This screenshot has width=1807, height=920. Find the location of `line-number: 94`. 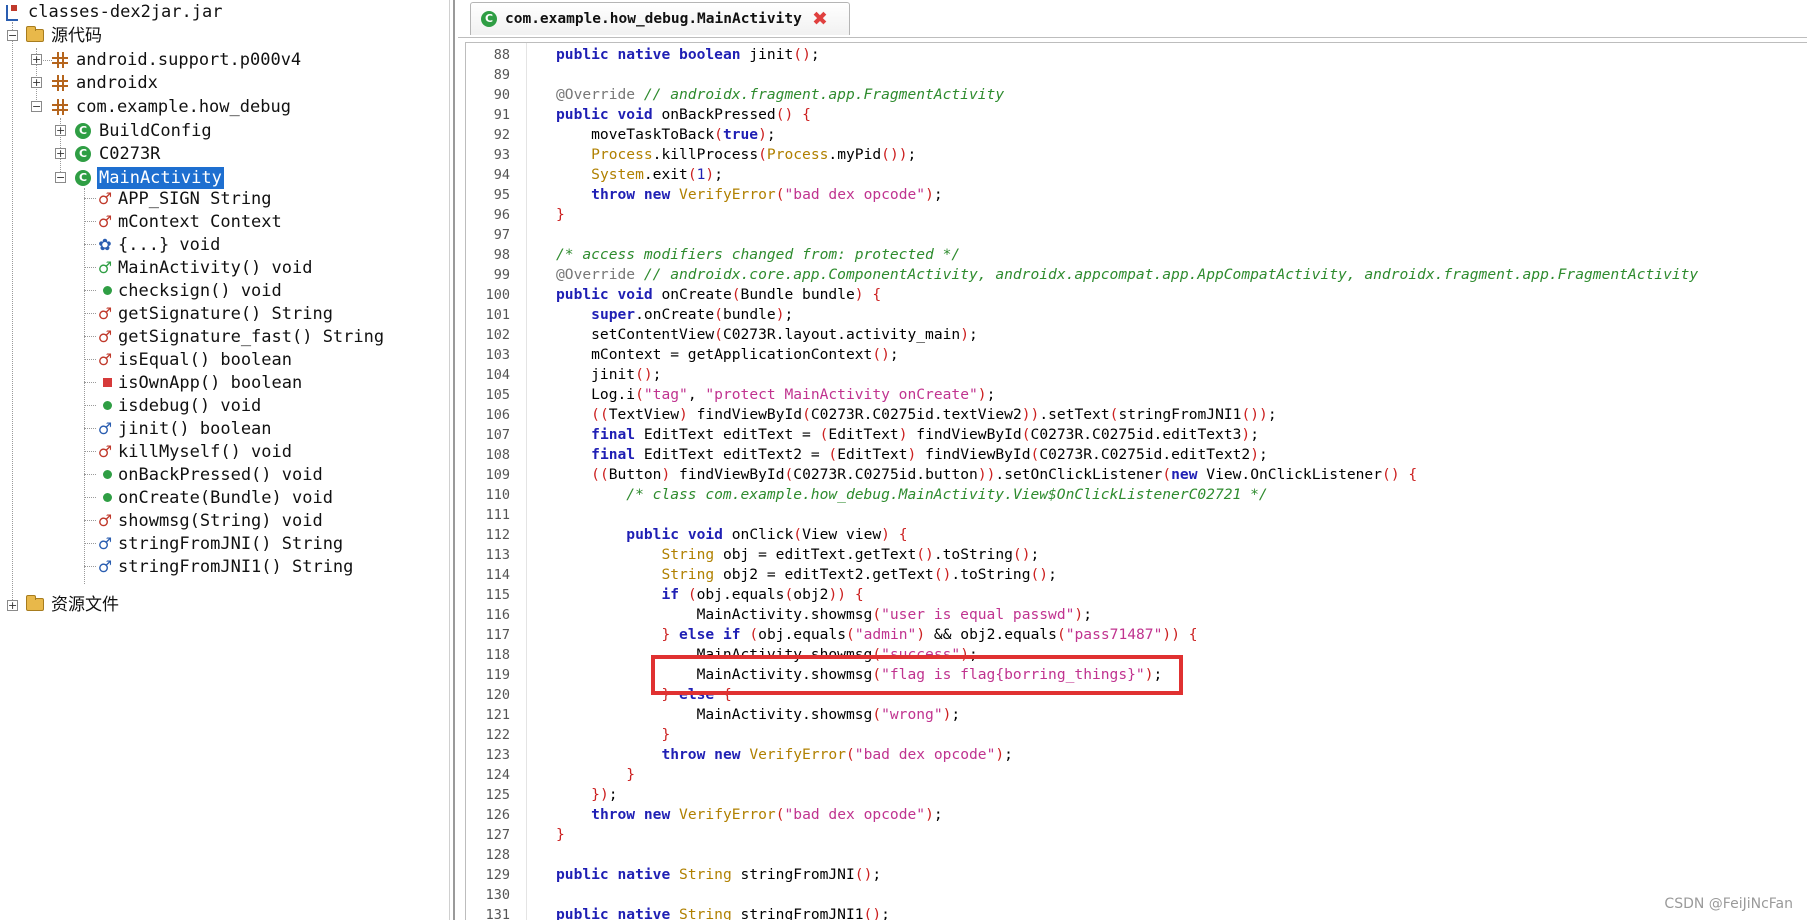

line-number: 94 is located at coordinates (501, 175).